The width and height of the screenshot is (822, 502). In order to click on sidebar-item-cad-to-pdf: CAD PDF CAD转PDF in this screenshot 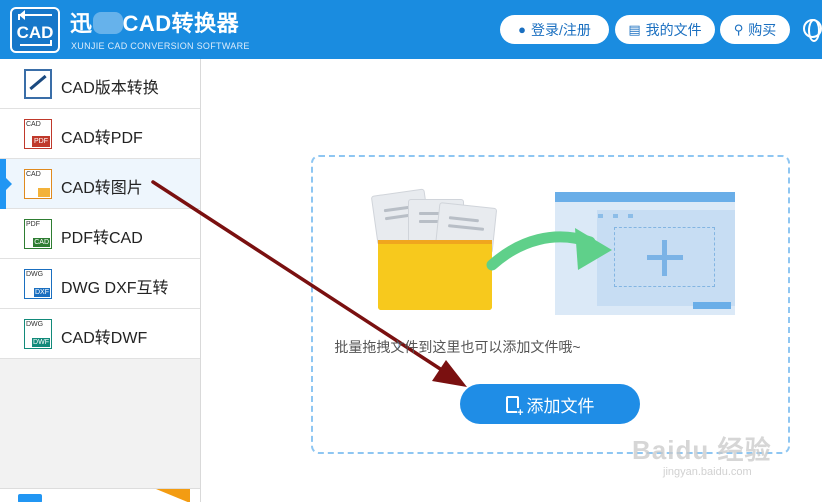, I will do `click(100, 134)`.